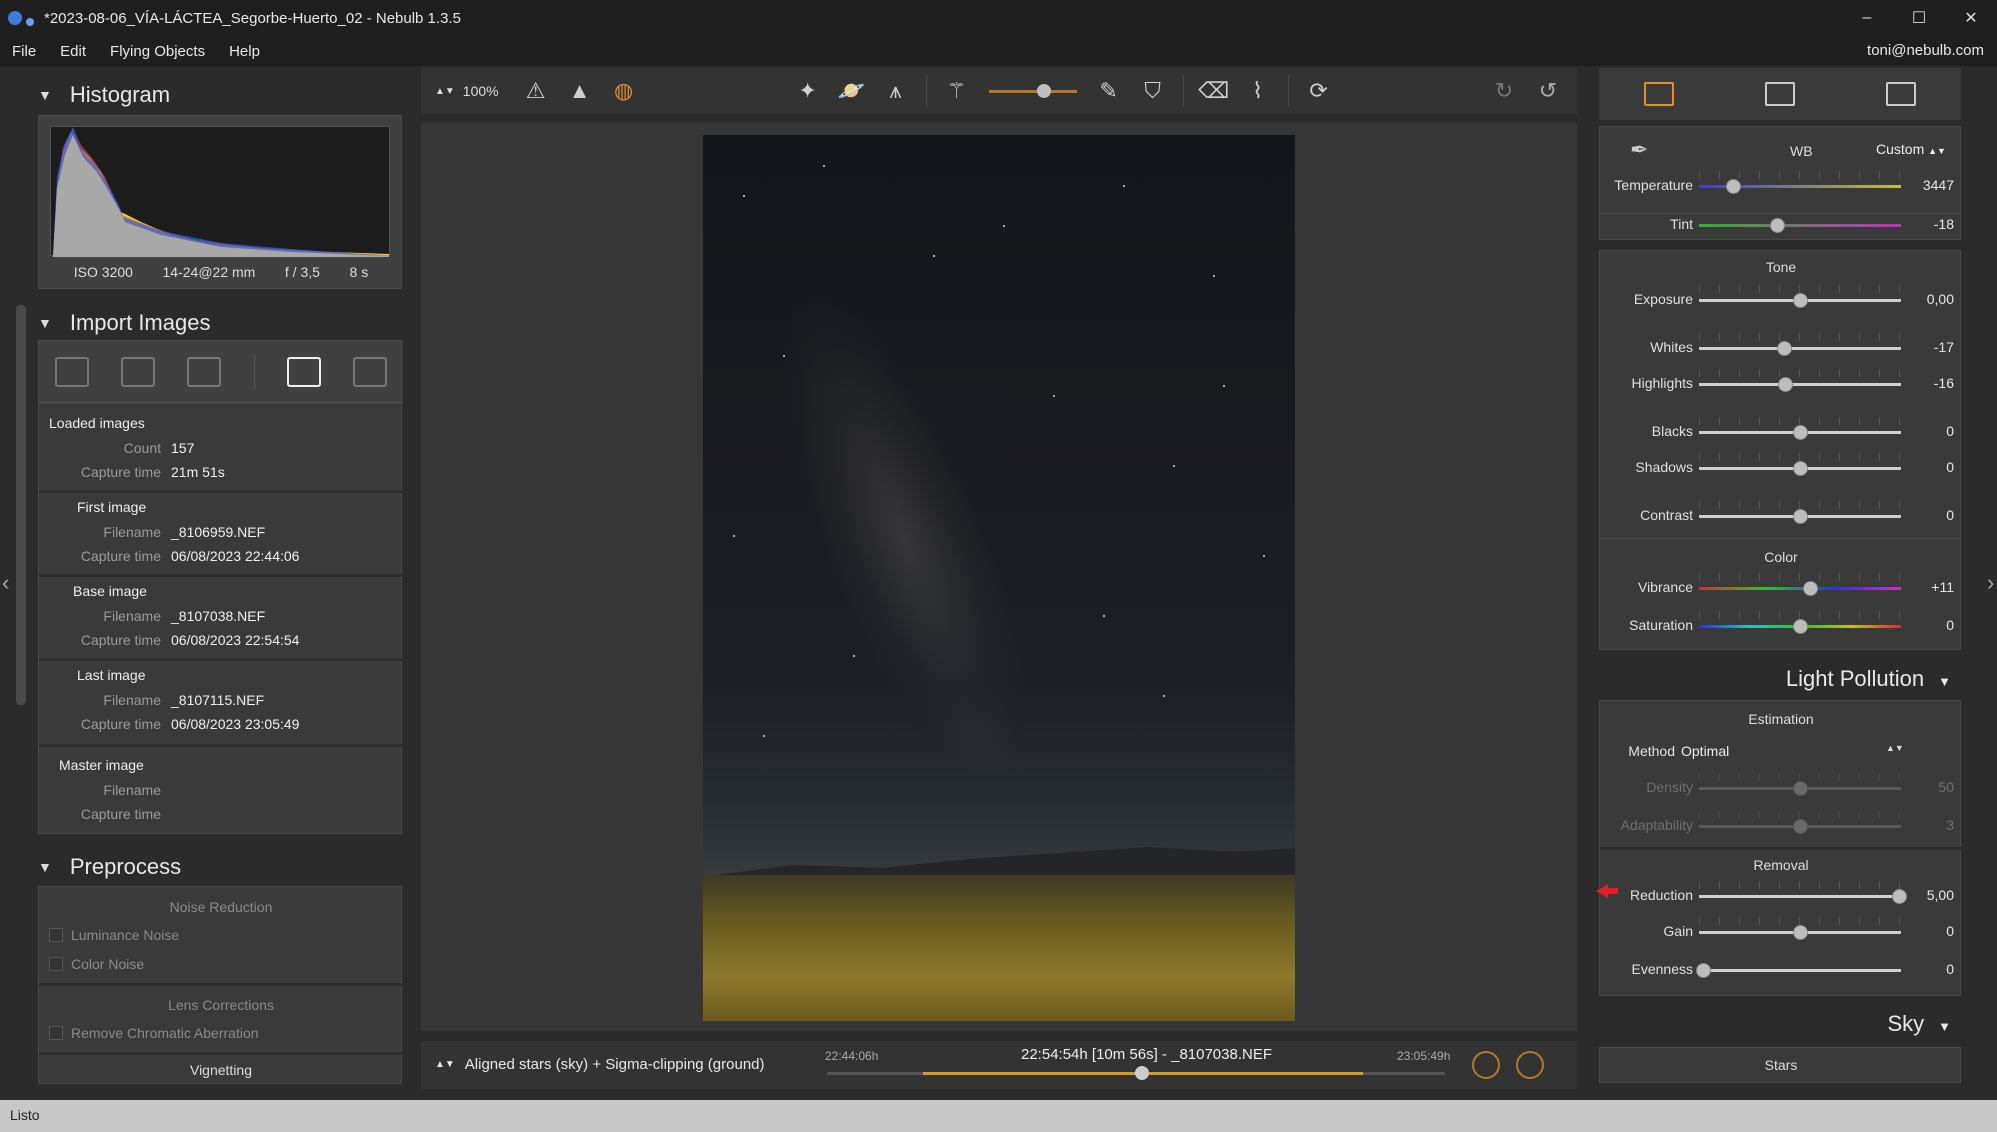 This screenshot has width=1997, height=1132. What do you see at coordinates (154, 1033) in the screenshot?
I see `chromatic-aberration-checkbox: Remove Chromatic Aberration` at bounding box center [154, 1033].